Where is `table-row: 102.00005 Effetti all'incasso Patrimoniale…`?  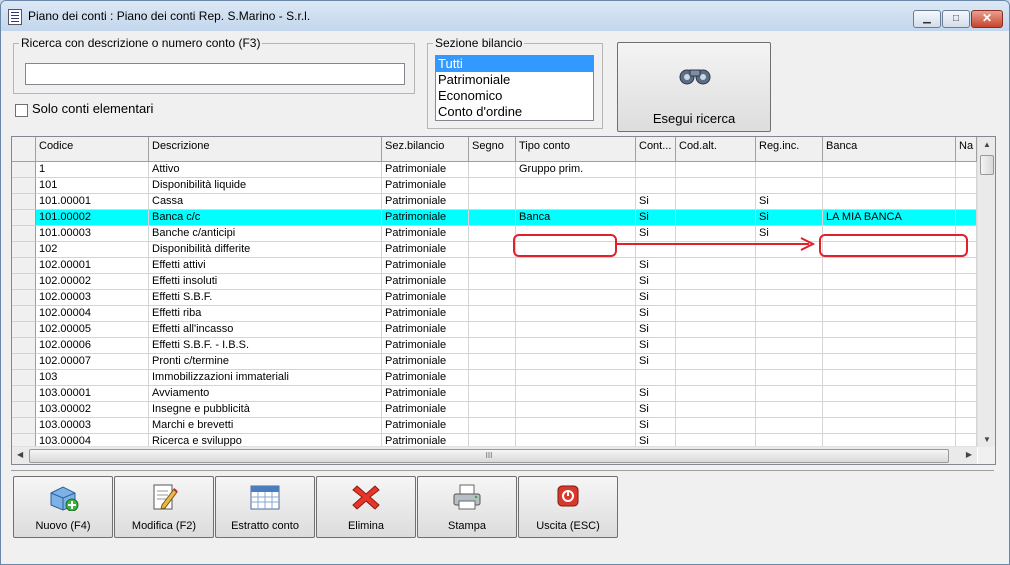
table-row: 102.00005 Effetti all'incasso Patrimoniale… is located at coordinates (494, 330).